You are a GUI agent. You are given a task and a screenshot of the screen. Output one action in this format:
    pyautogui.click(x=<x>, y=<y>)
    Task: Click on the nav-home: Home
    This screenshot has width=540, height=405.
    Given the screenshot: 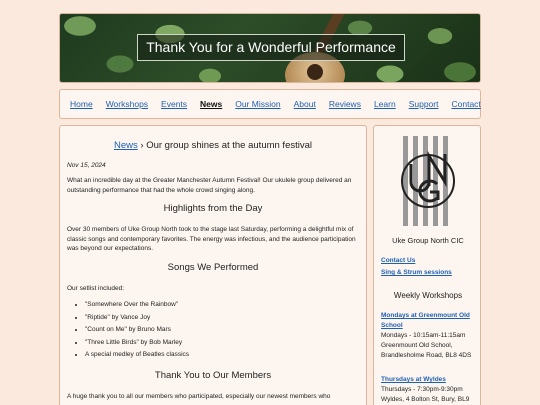 What is the action you would take?
    pyautogui.click(x=81, y=104)
    